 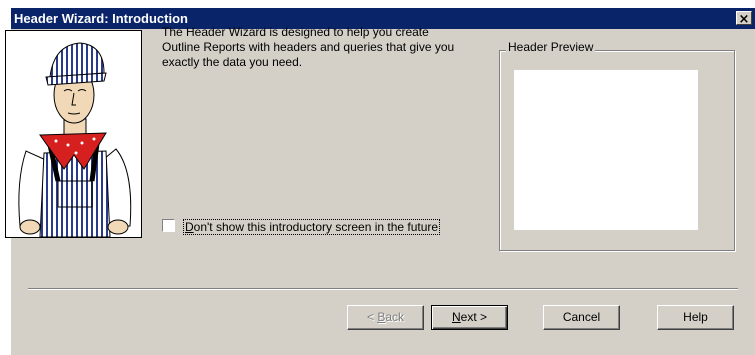 What do you see at coordinates (168, 225) in the screenshot?
I see `dont-show-checkbox` at bounding box center [168, 225].